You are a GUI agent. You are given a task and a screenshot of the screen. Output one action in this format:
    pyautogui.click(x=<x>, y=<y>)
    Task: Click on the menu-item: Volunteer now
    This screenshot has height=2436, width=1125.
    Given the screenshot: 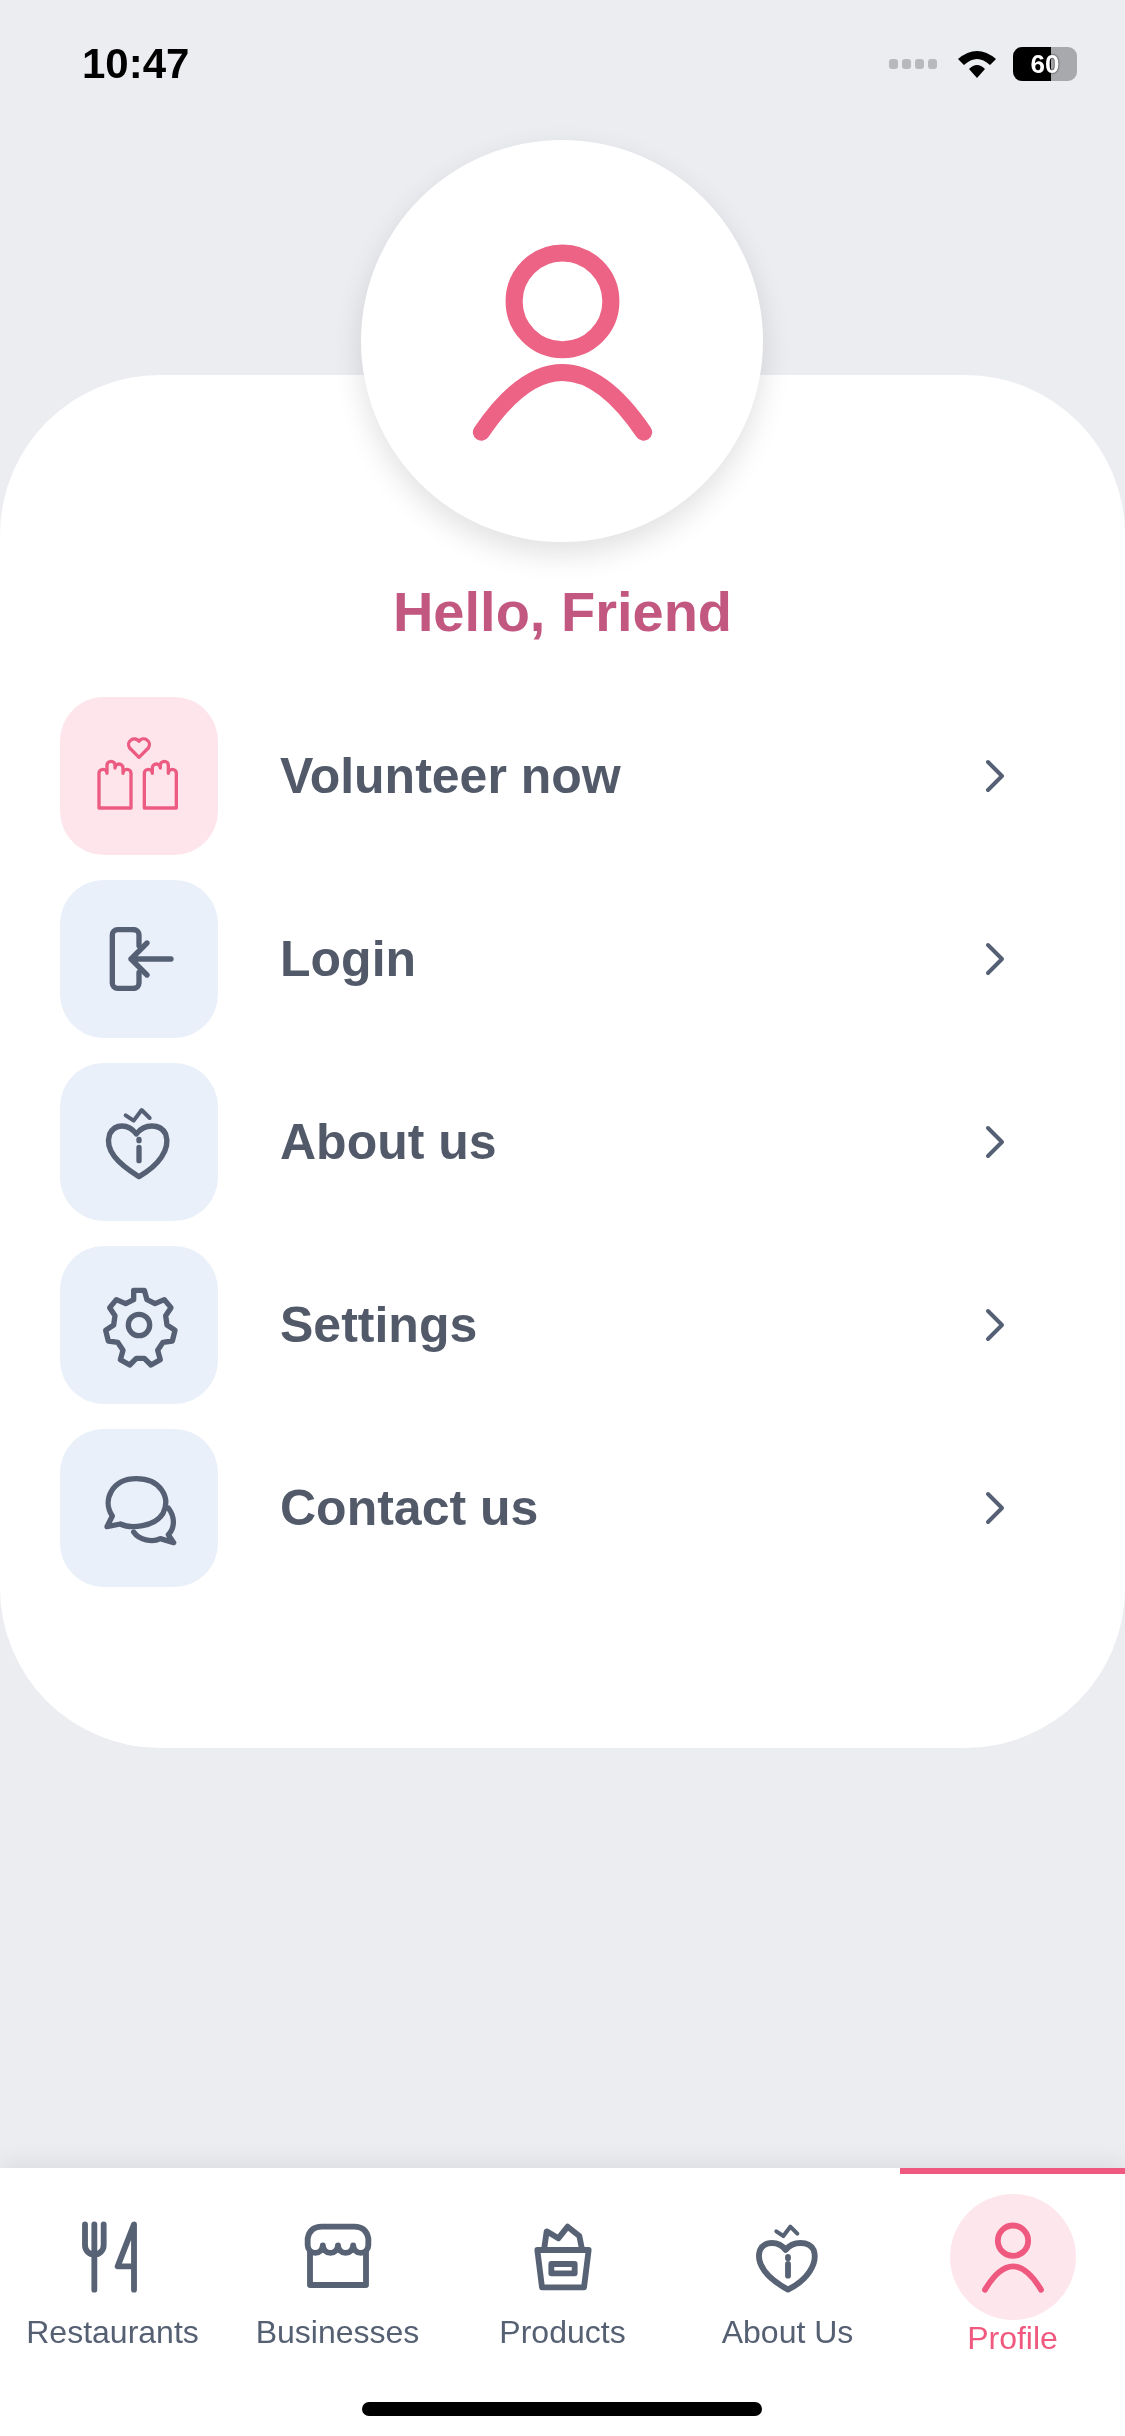 What is the action you would take?
    pyautogui.click(x=562, y=776)
    